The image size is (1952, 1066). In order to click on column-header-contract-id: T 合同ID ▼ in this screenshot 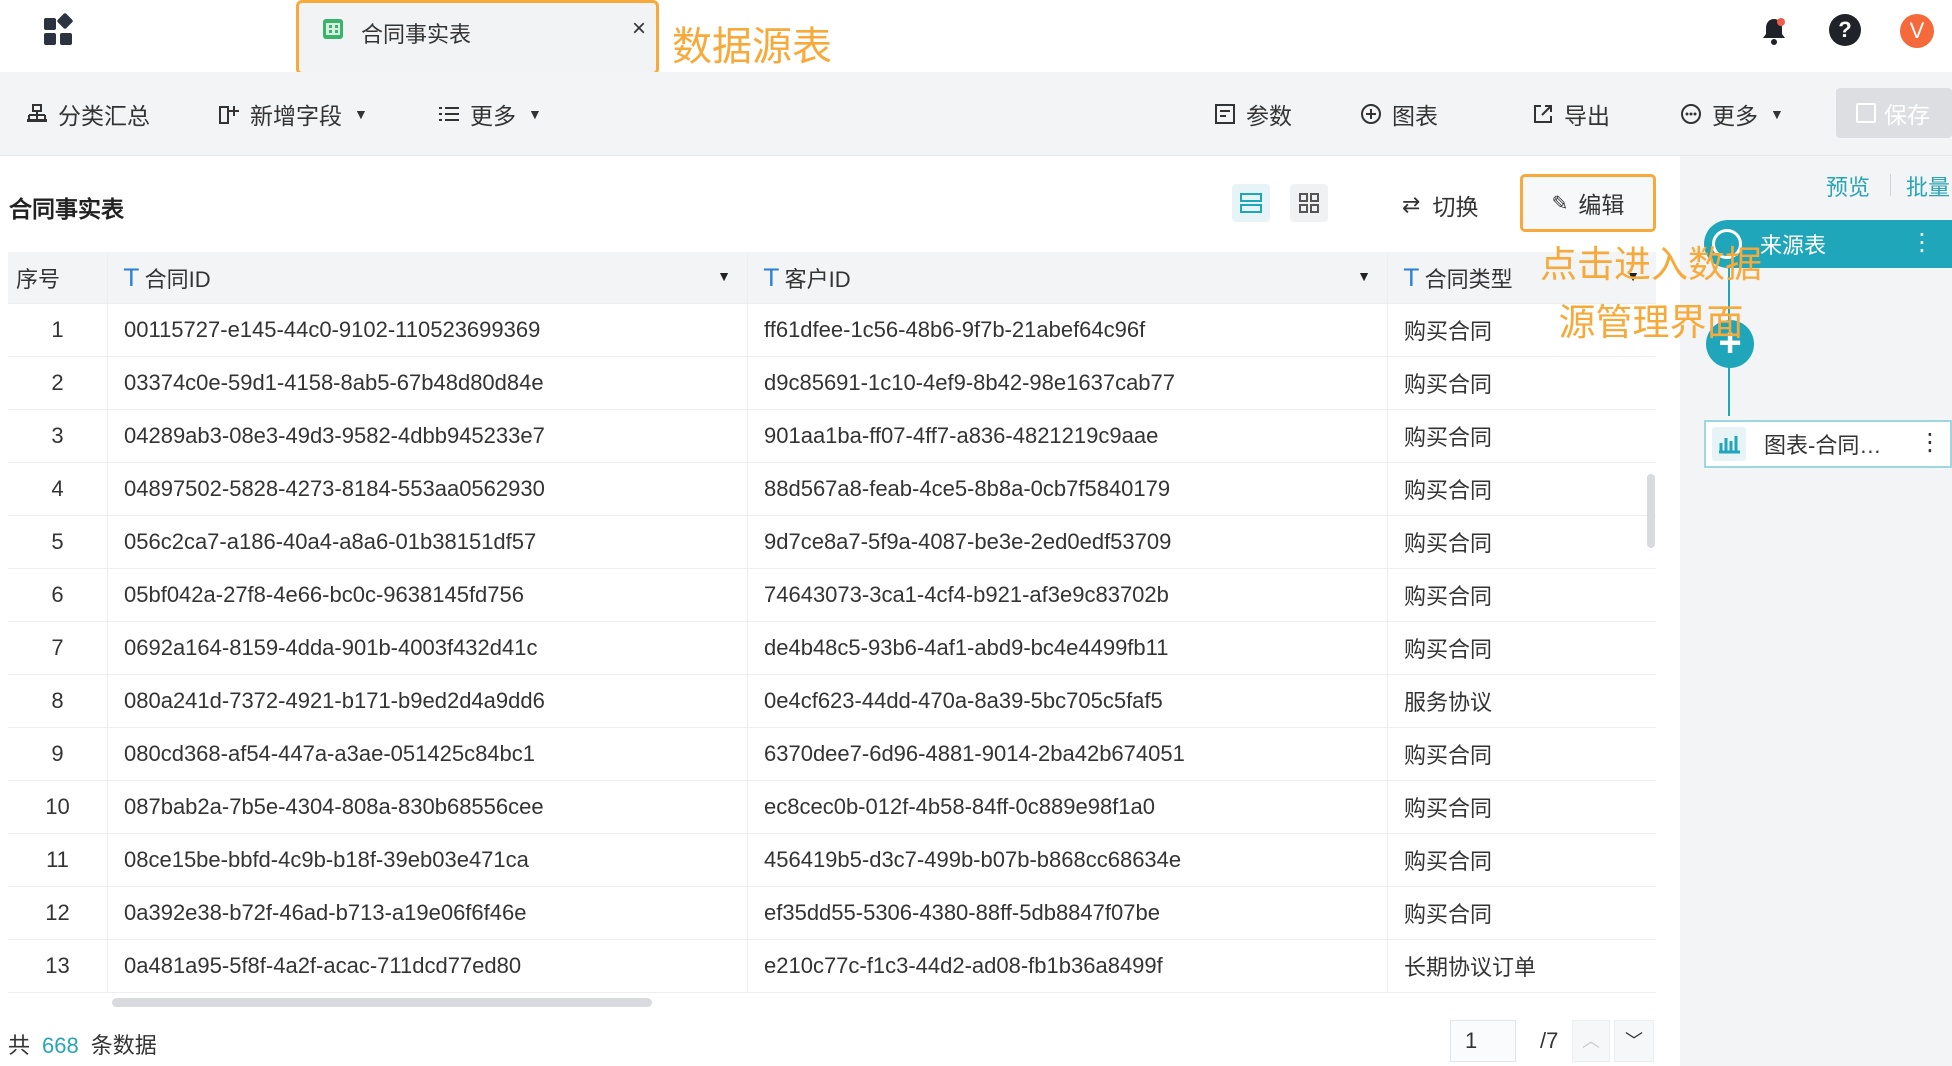, I will do `click(428, 277)`.